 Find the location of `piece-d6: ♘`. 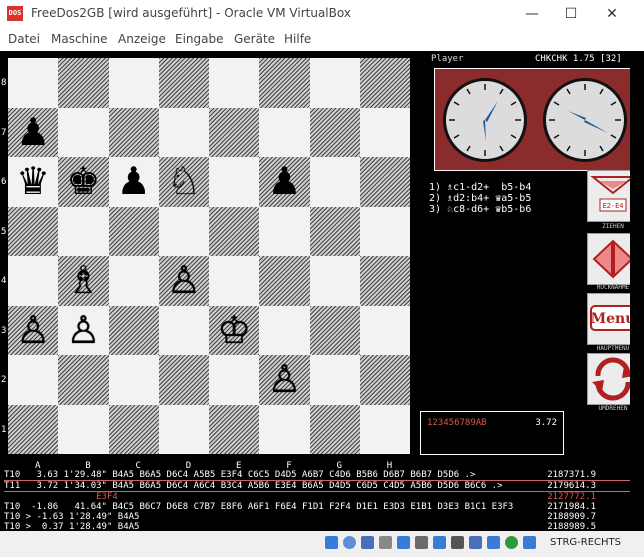

piece-d6: ♘ is located at coordinates (184, 182).